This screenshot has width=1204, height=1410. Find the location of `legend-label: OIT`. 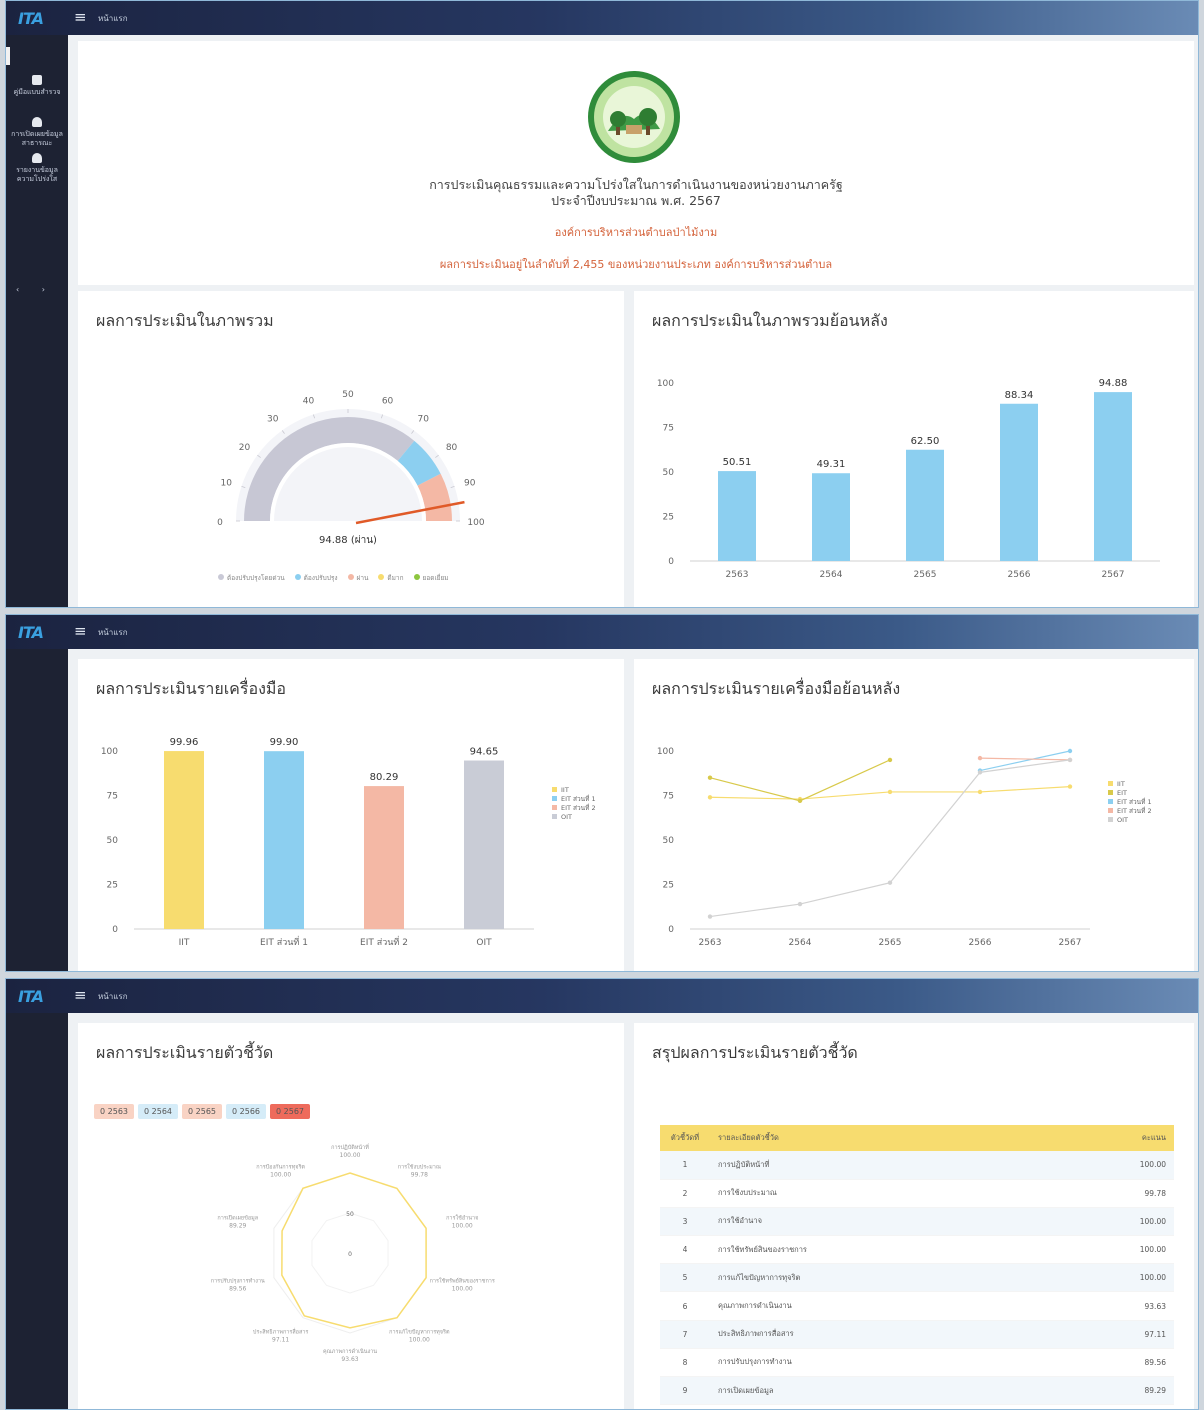

legend-label: OIT is located at coordinates (566, 817).